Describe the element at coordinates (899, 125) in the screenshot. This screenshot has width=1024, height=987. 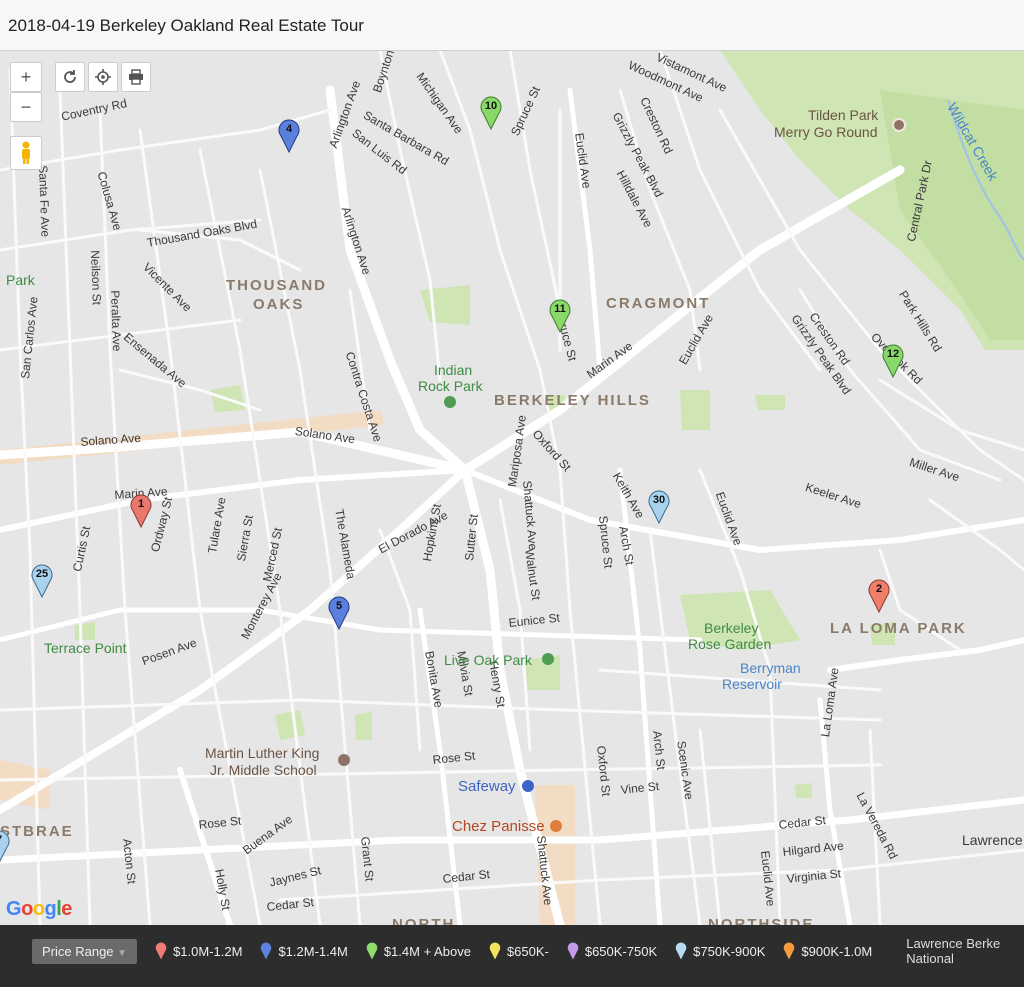
I see `poi-icon` at that location.